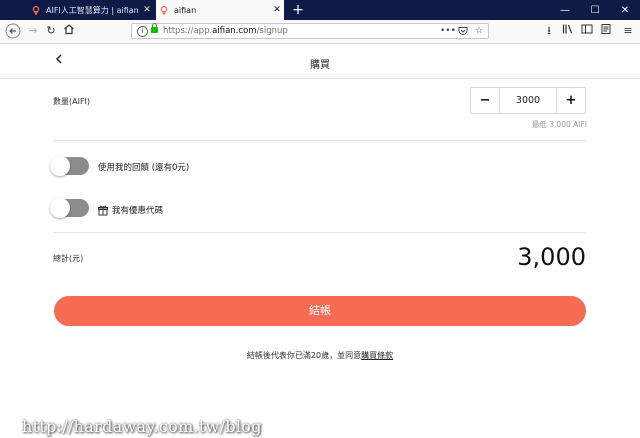  I want to click on home-icon, so click(69, 31).